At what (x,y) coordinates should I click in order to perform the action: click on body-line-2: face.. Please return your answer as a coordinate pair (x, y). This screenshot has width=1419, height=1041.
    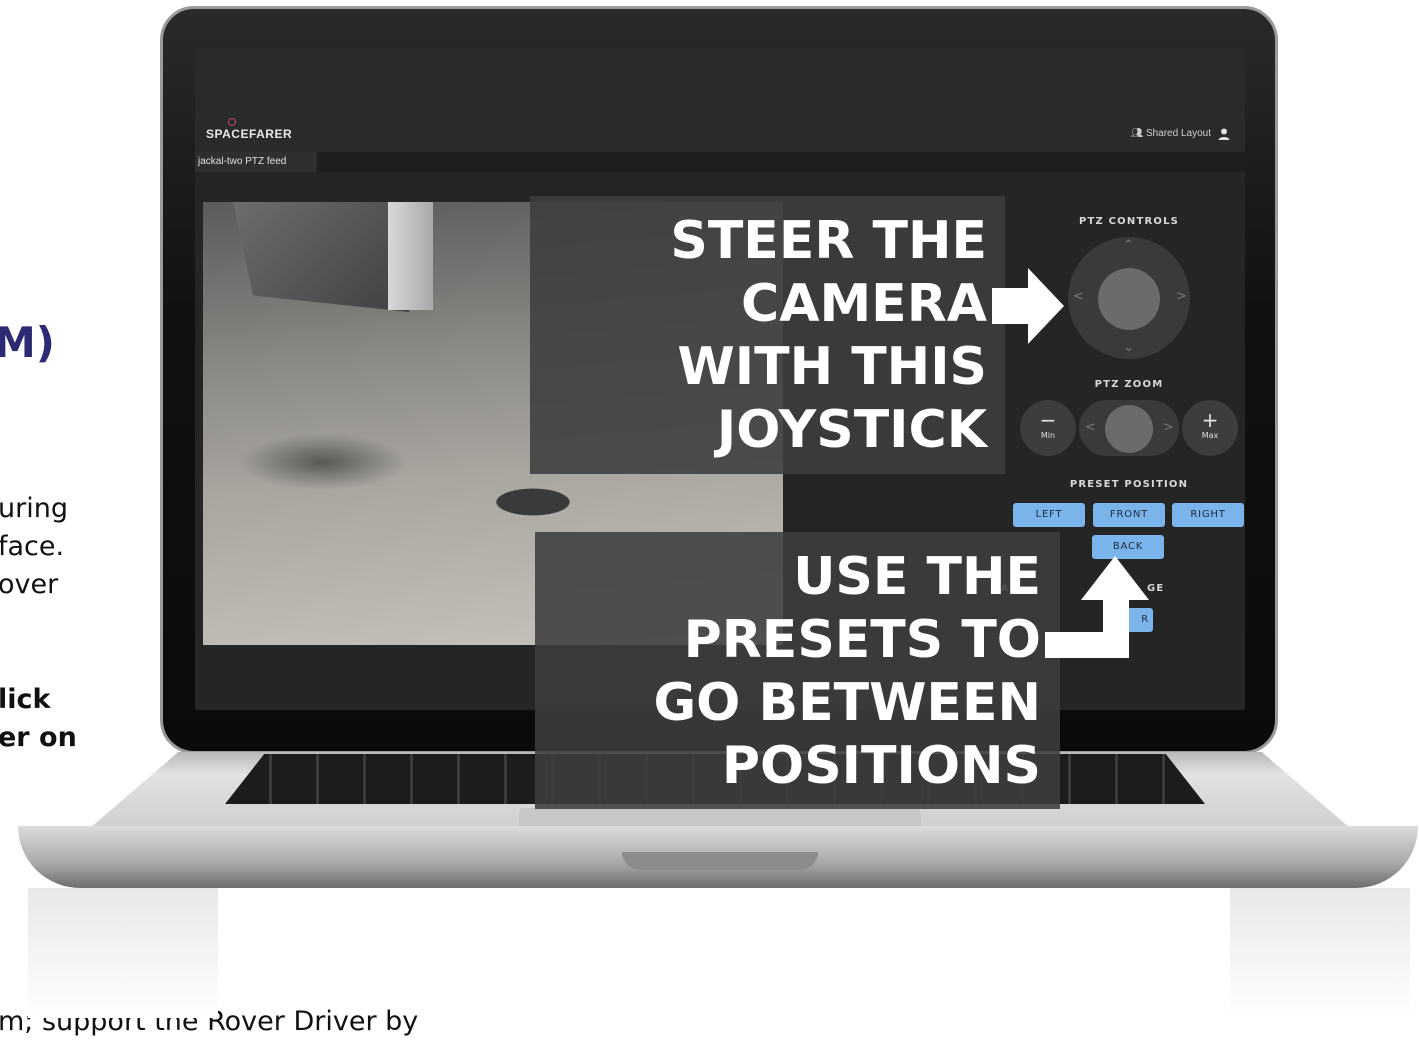
    Looking at the image, I should click on (32, 546).